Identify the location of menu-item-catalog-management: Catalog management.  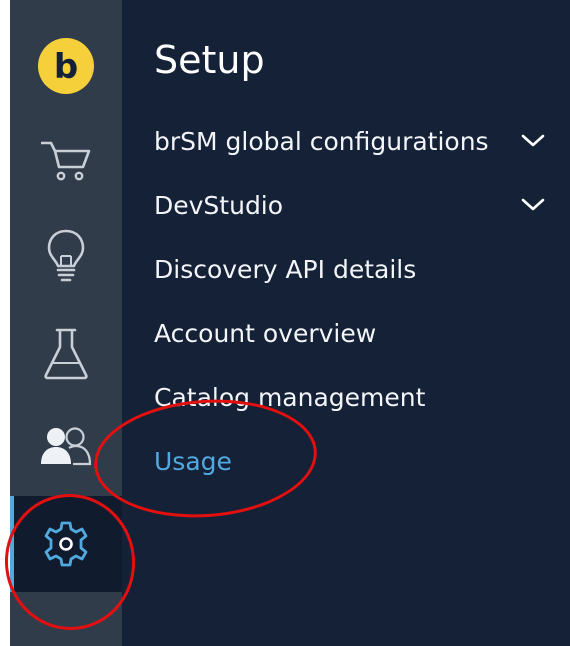
(350, 397).